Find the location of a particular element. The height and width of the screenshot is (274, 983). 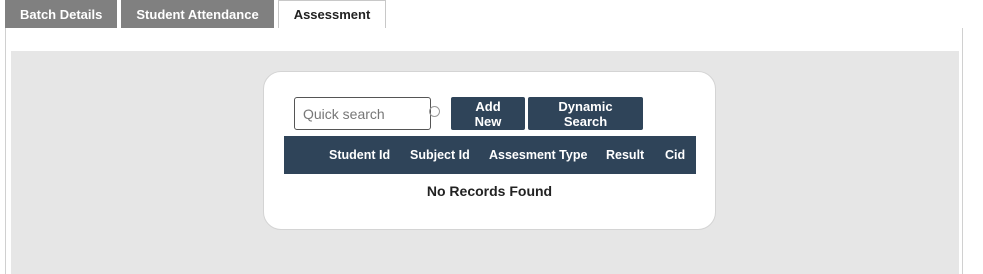

dynamic-search-button: Dynamic Search is located at coordinates (585, 113).